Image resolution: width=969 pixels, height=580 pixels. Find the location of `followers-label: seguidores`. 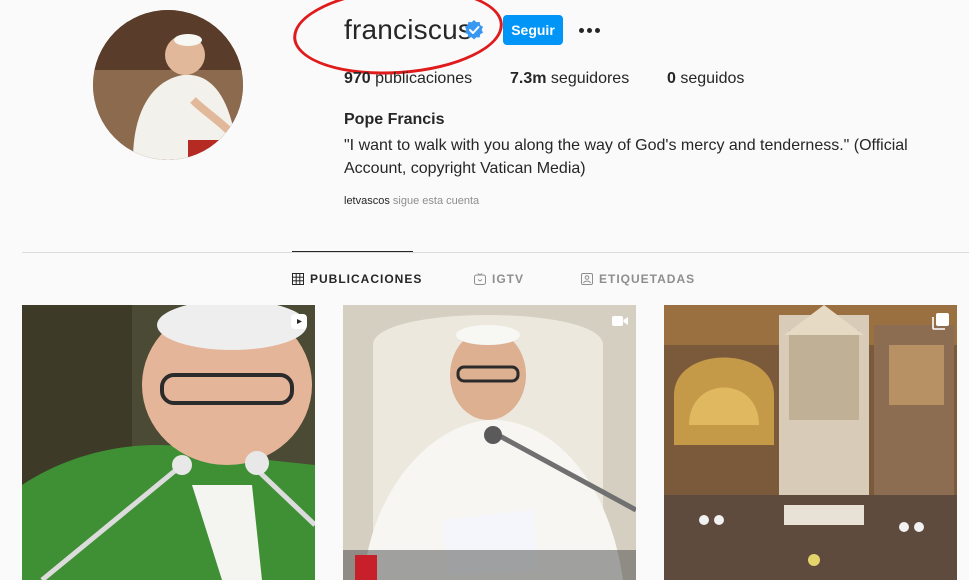

followers-label: seguidores is located at coordinates (590, 78).